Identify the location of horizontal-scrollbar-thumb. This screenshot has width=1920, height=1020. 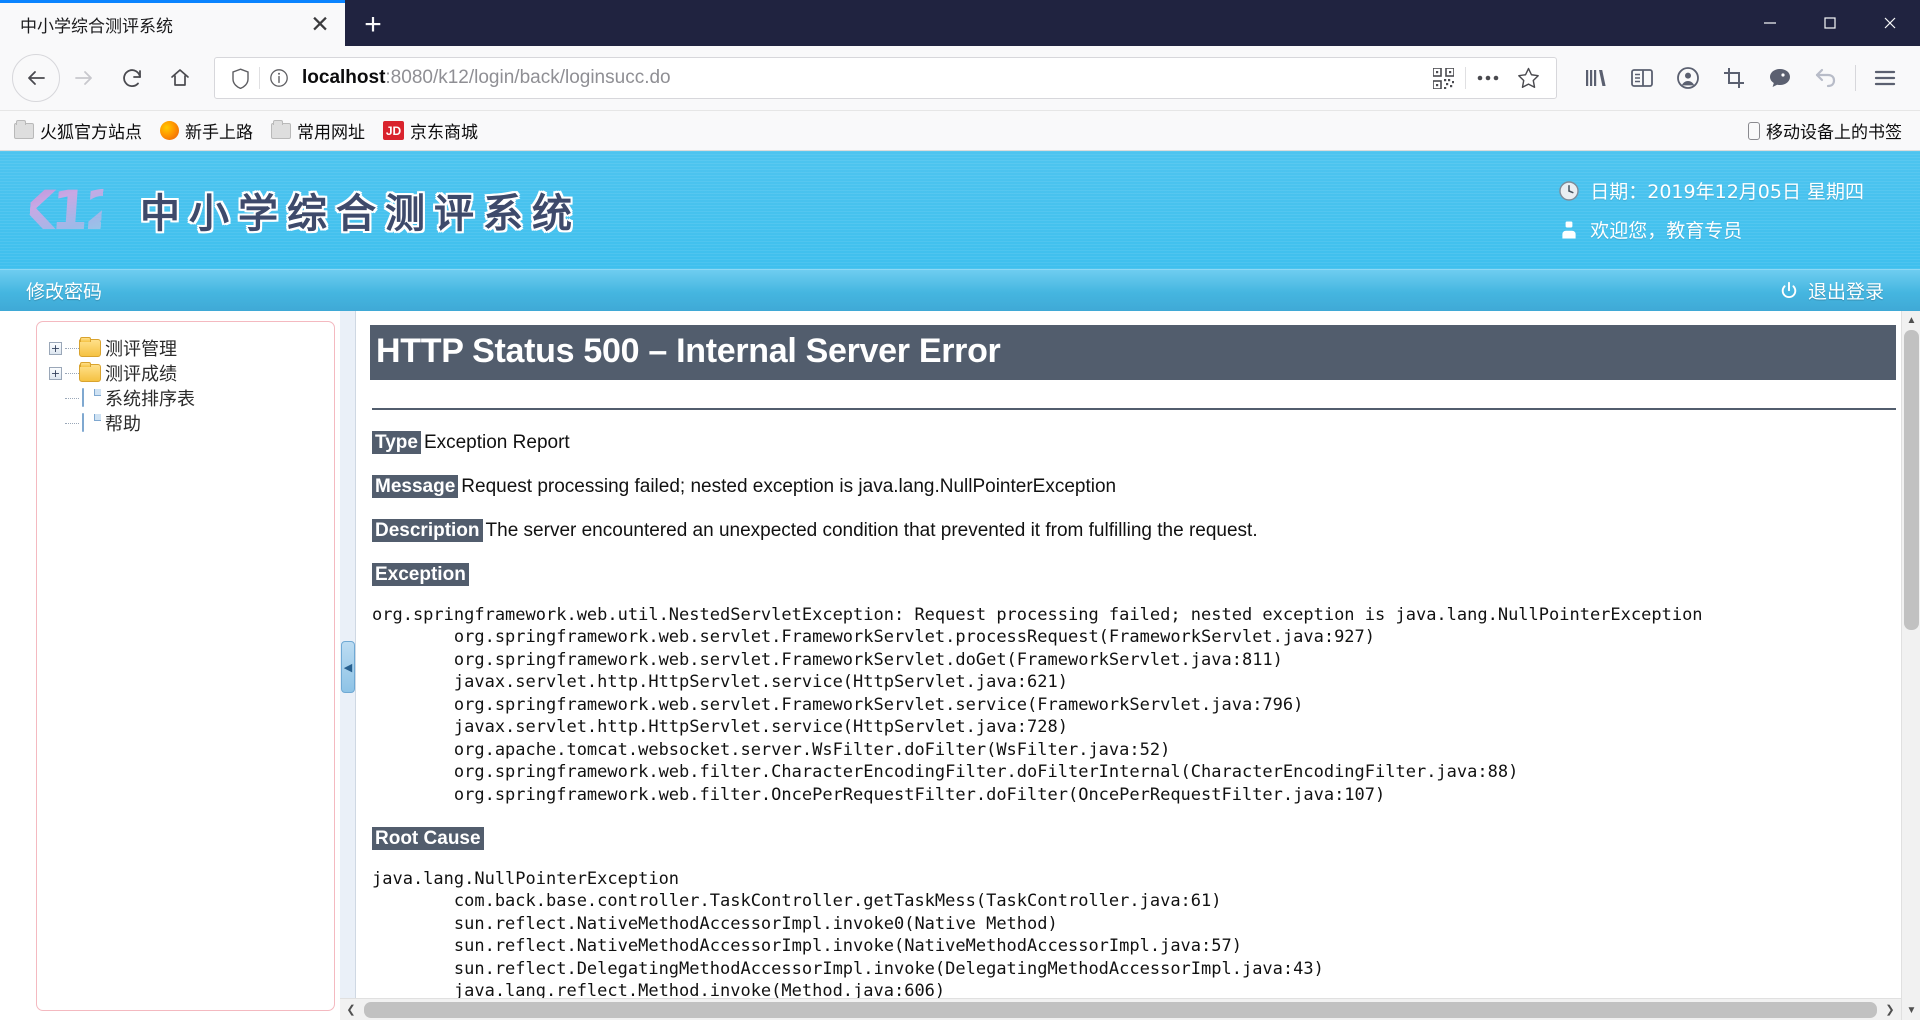
(1120, 1009).